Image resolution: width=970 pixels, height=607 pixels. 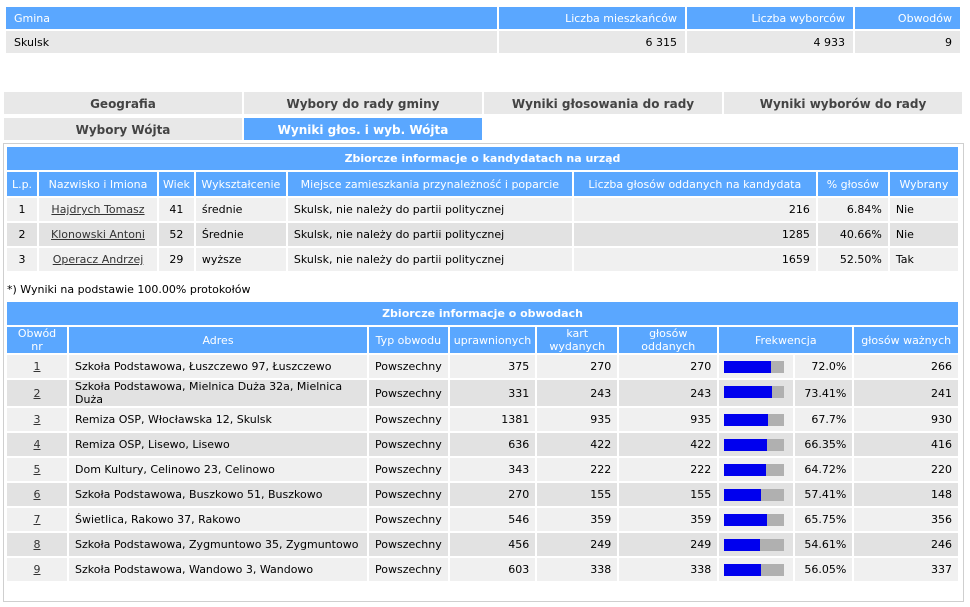 What do you see at coordinates (668, 519) in the screenshot?
I see `district-oddanych: 359` at bounding box center [668, 519].